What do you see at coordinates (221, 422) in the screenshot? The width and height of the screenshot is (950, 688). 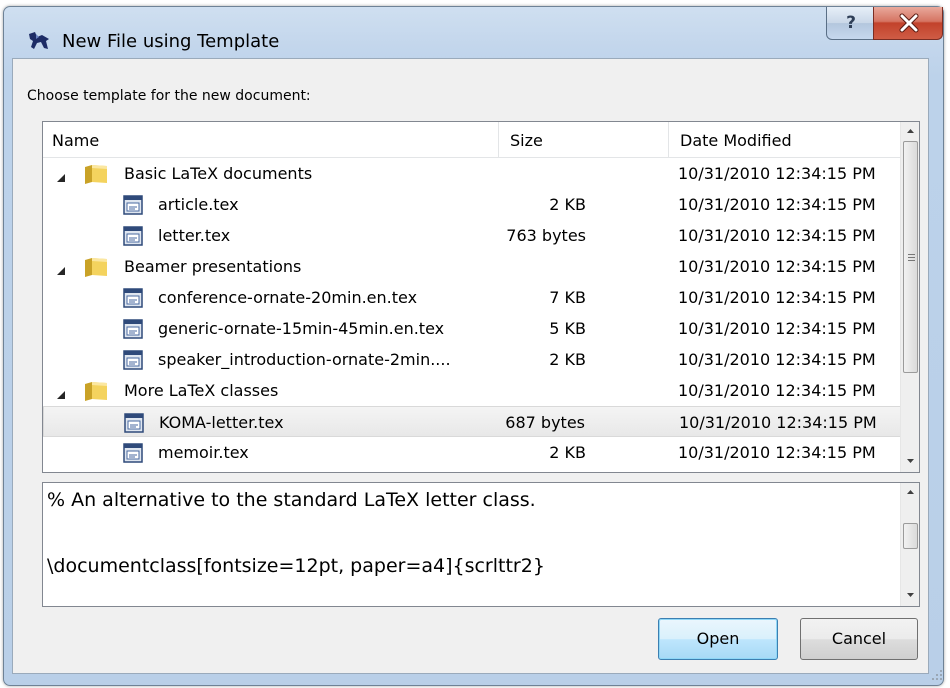 I see `cell-name: KOMA-letter.tex` at bounding box center [221, 422].